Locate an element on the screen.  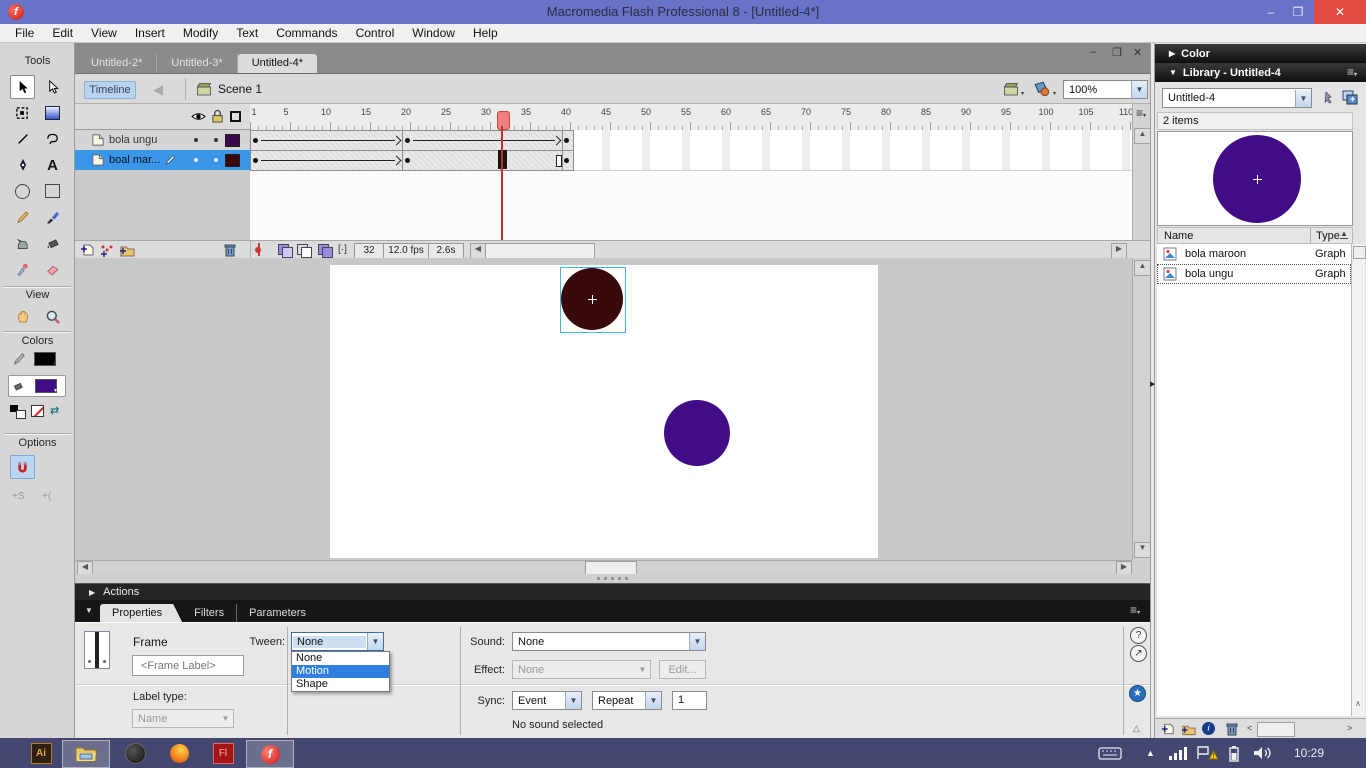
sort-order-icon: ▲ is located at coordinates (1344, 234).